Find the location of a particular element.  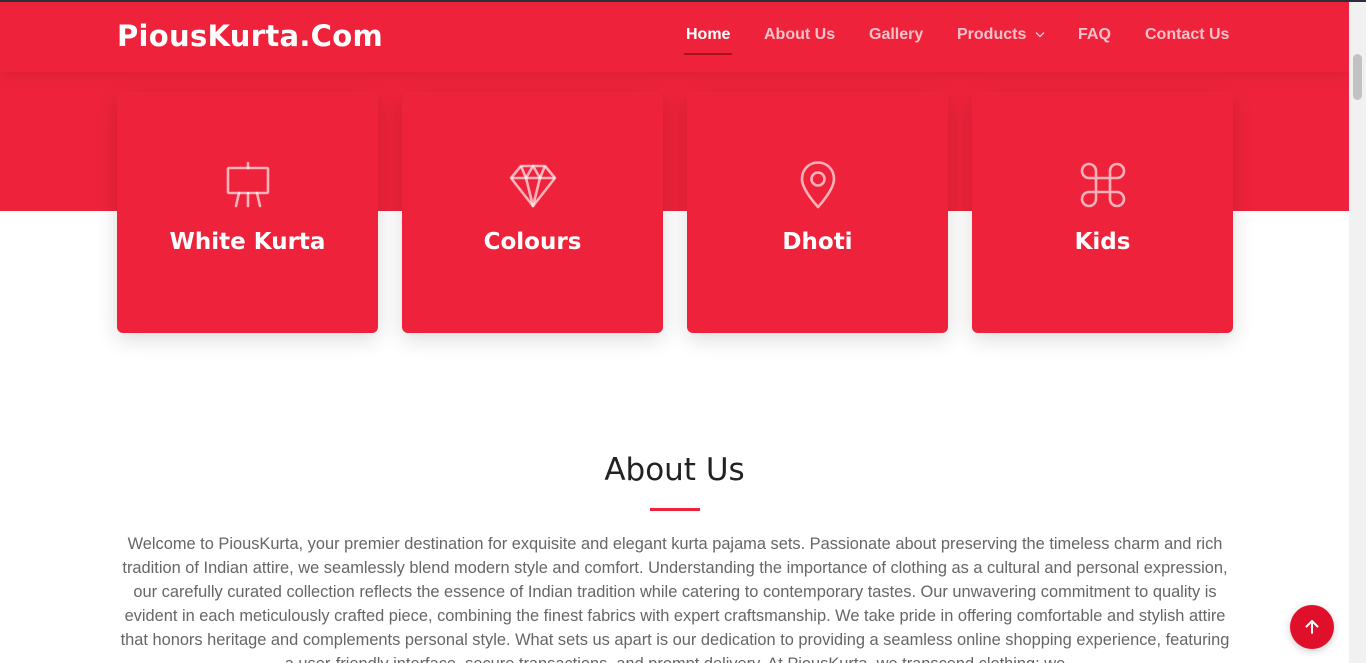

back-to-top-button is located at coordinates (1312, 627).